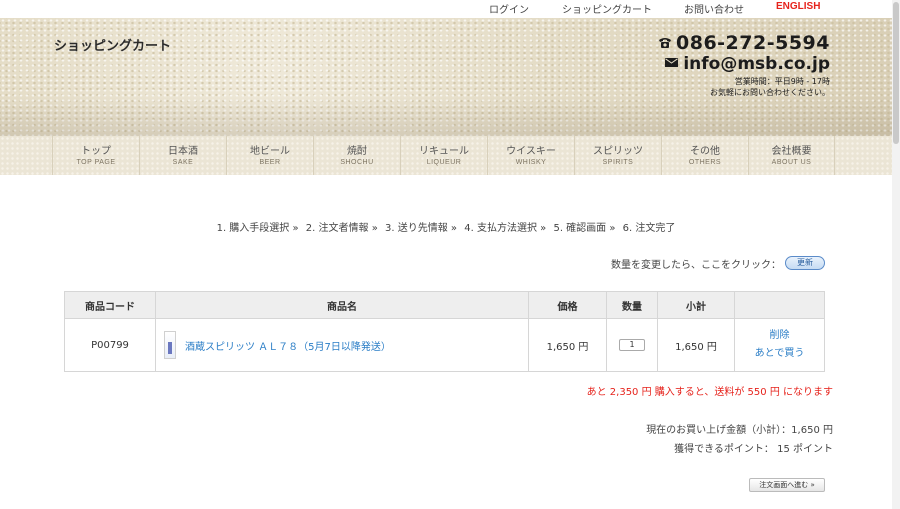 The image size is (900, 509). I want to click on phone-number: 086-272-5594, so click(744, 43).